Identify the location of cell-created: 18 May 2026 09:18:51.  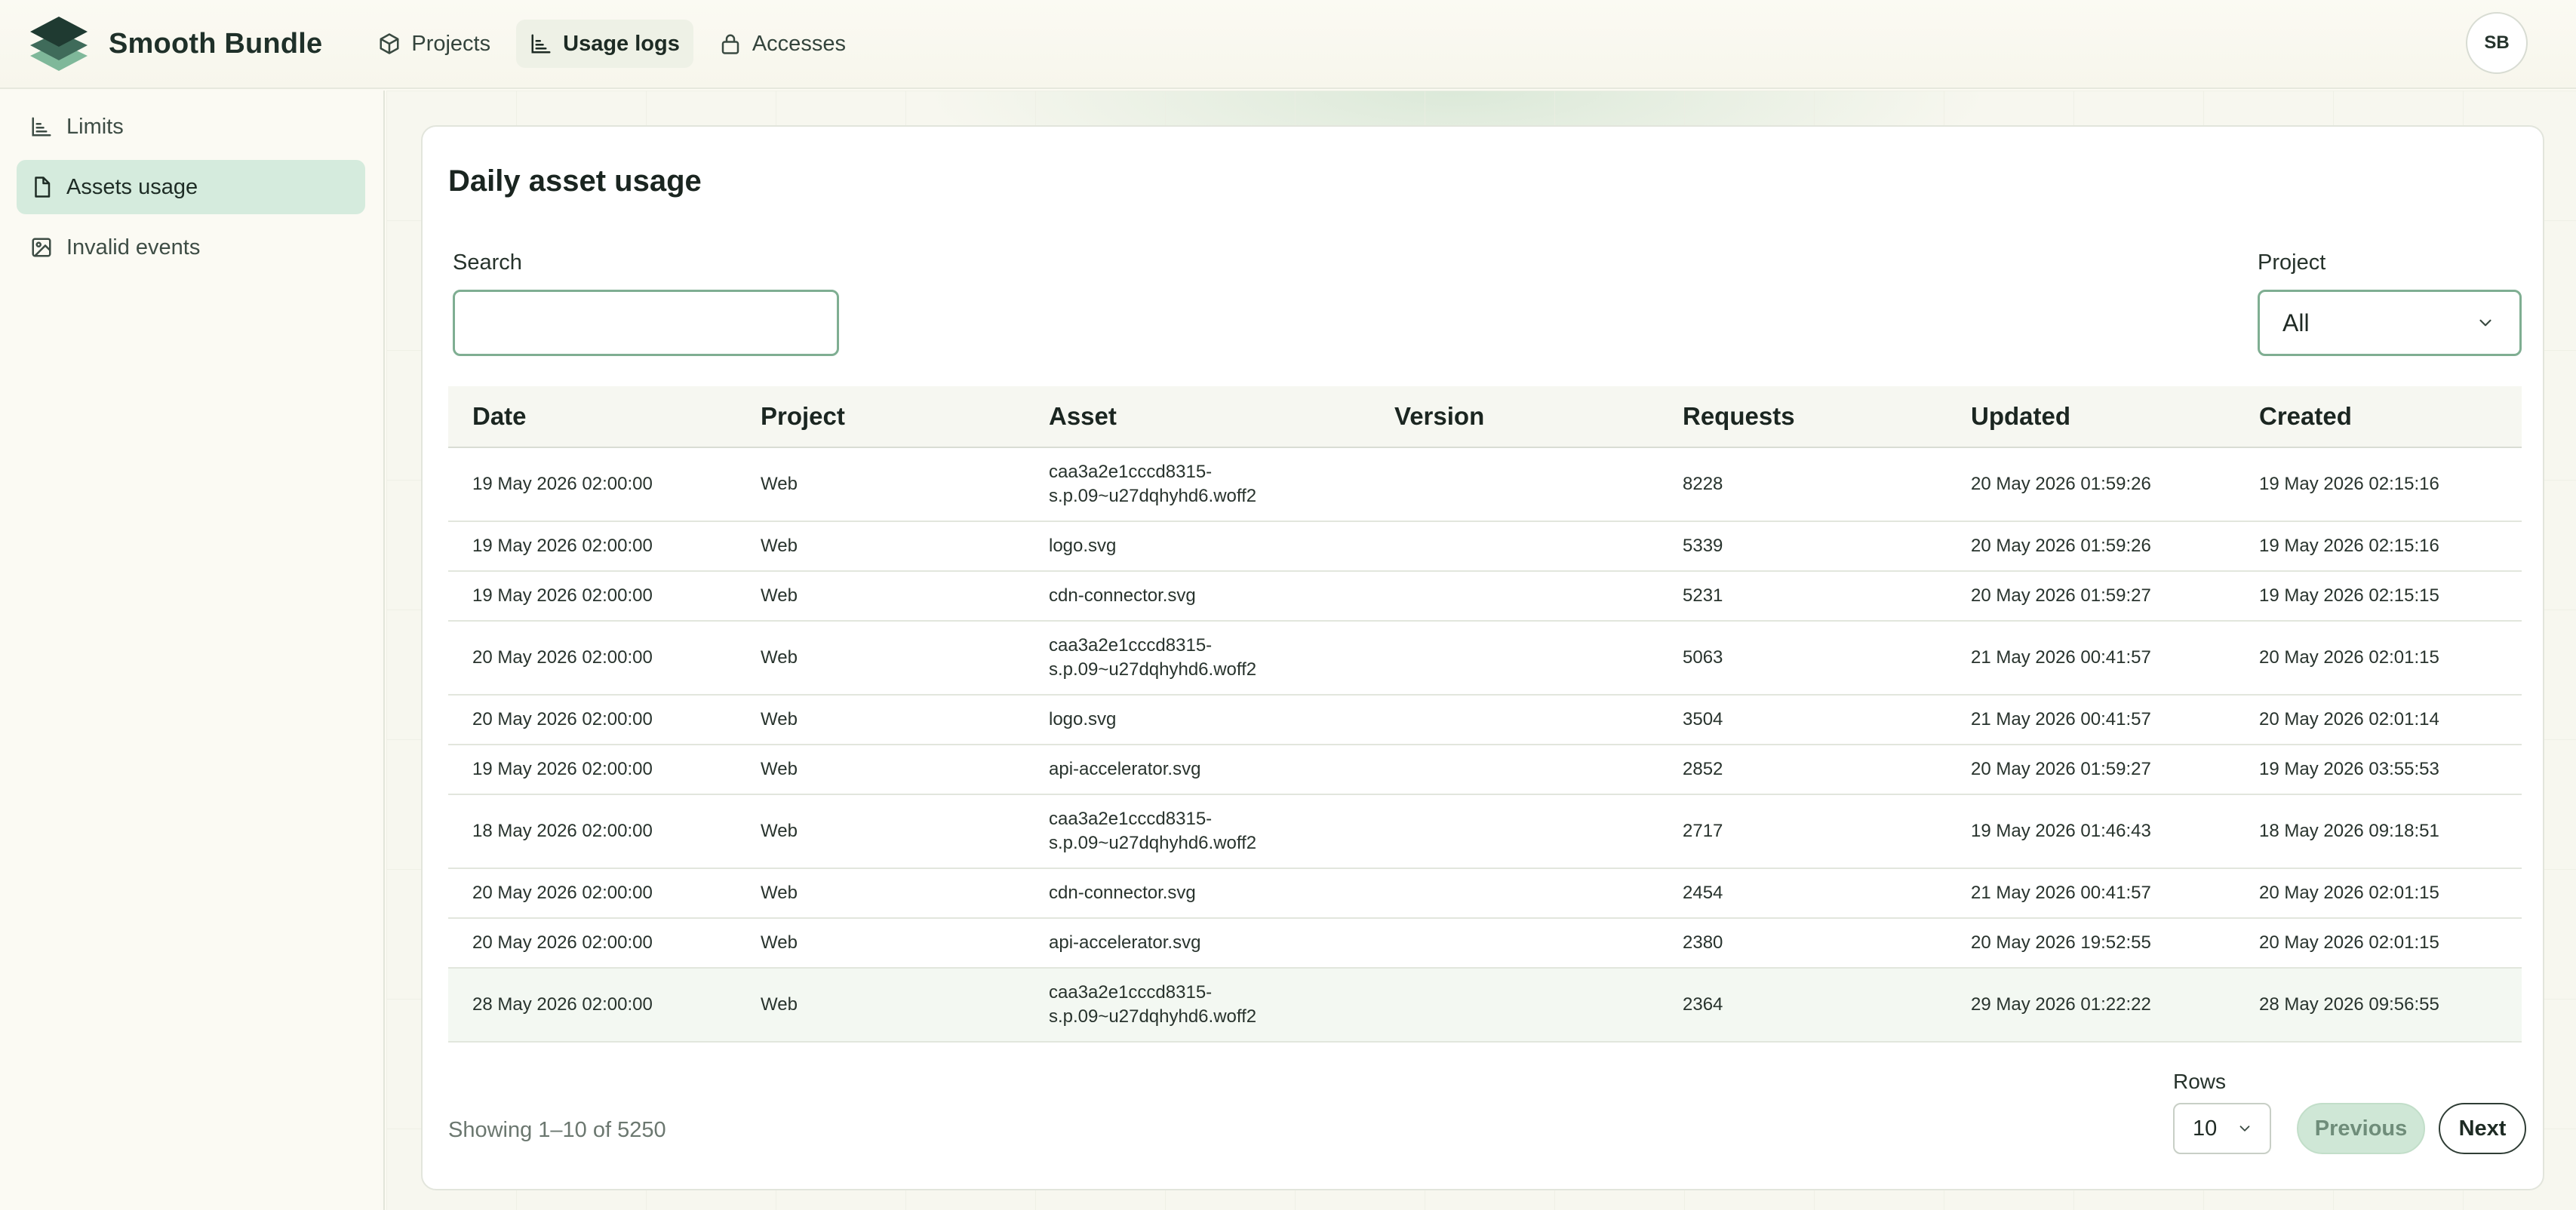
(2349, 831).